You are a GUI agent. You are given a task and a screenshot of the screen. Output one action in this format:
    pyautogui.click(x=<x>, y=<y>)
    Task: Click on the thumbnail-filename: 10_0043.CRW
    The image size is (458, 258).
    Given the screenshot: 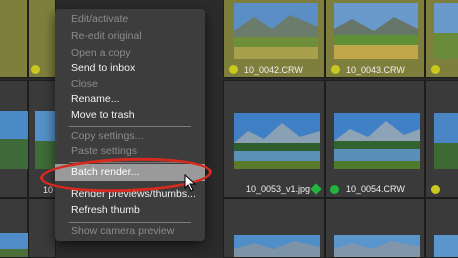 What is the action you would take?
    pyautogui.click(x=375, y=70)
    